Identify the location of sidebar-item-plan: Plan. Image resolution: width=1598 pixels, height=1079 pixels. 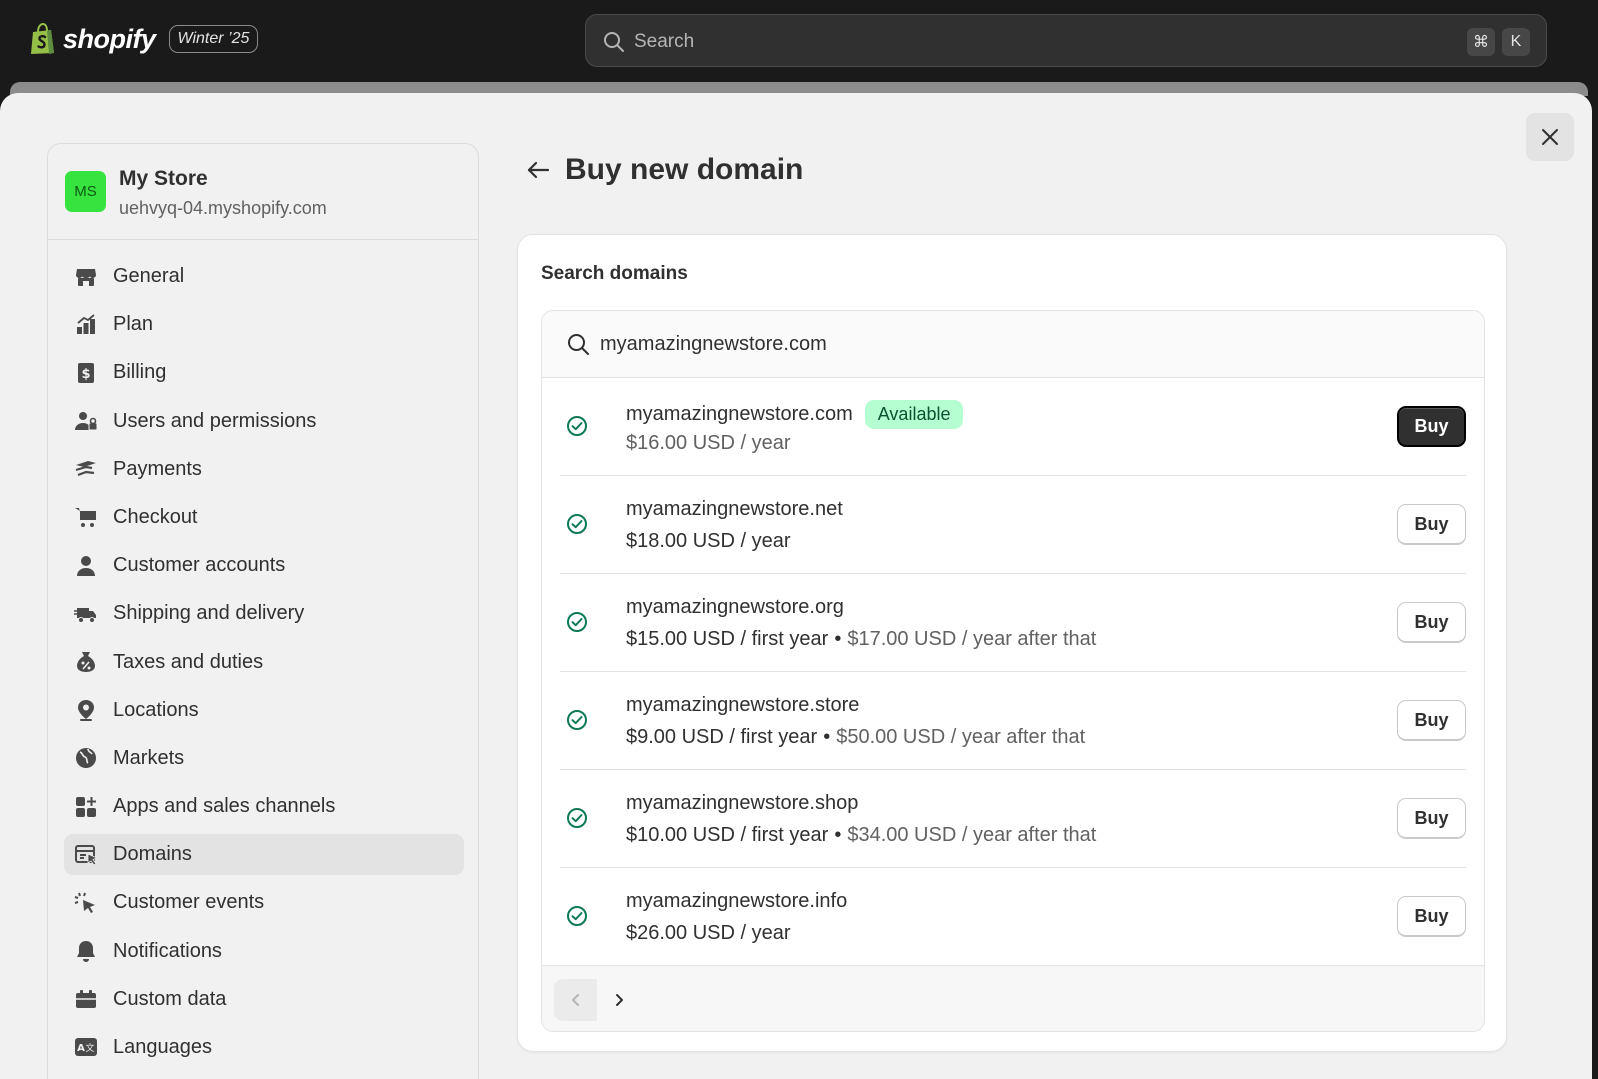
(264, 324).